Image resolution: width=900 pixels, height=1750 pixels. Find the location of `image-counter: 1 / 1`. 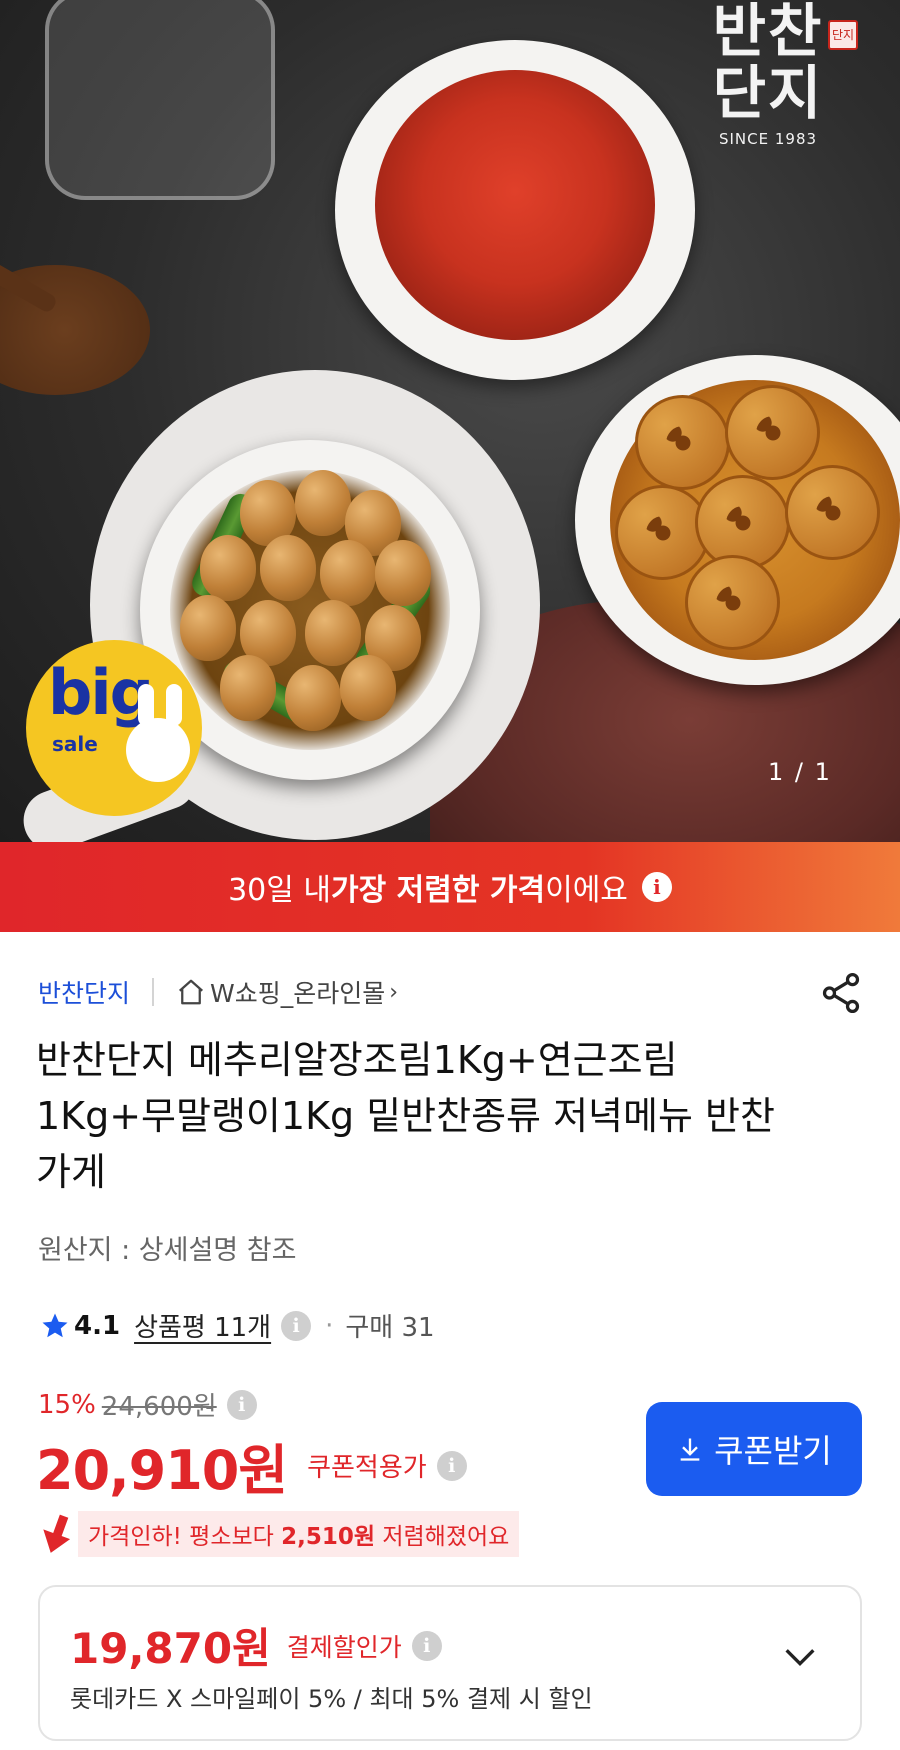

image-counter: 1 / 1 is located at coordinates (800, 772).